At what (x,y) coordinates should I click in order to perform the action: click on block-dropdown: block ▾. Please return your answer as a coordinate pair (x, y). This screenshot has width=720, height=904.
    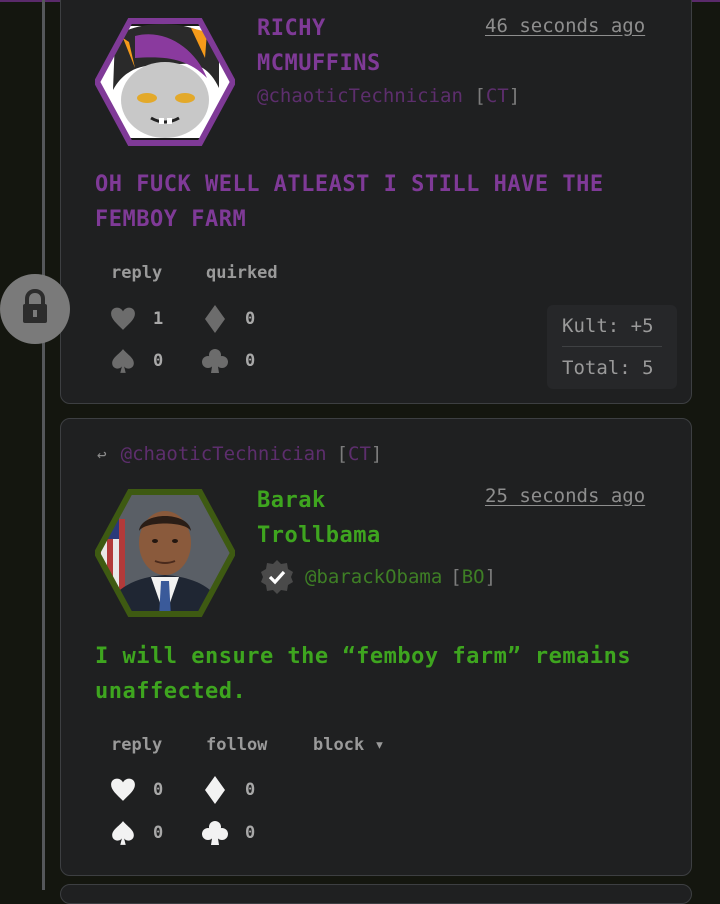
    Looking at the image, I should click on (349, 745).